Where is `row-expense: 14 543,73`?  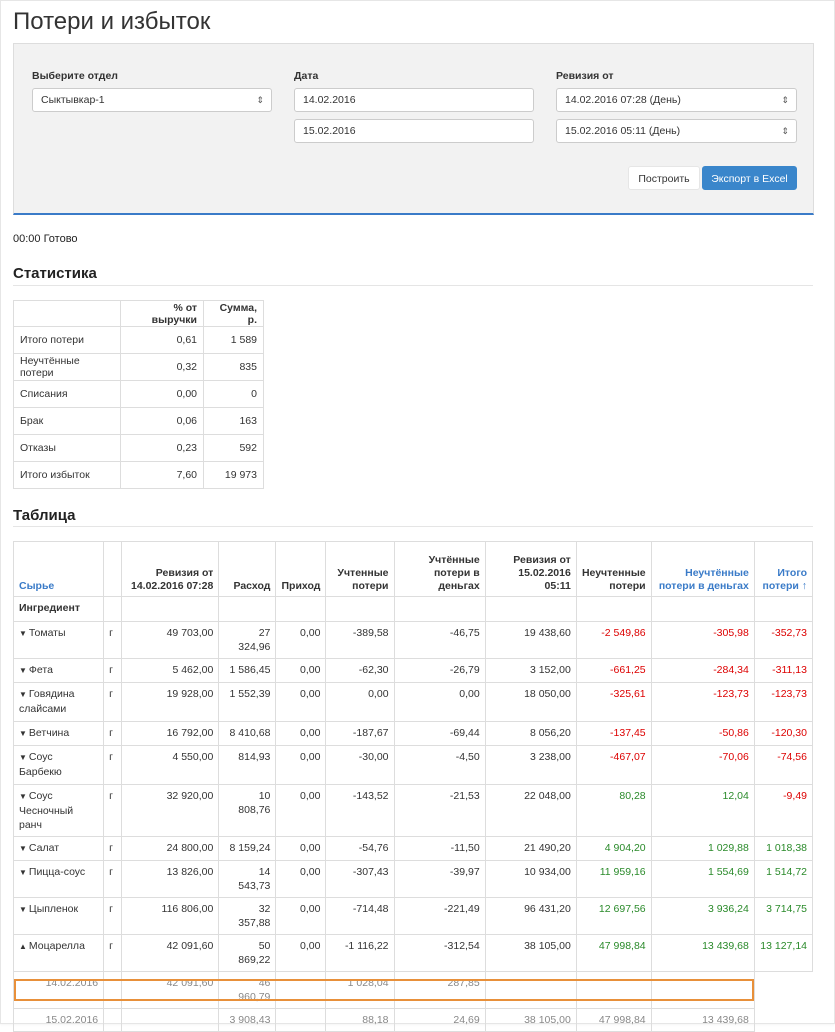 row-expense: 14 543,73 is located at coordinates (247, 879).